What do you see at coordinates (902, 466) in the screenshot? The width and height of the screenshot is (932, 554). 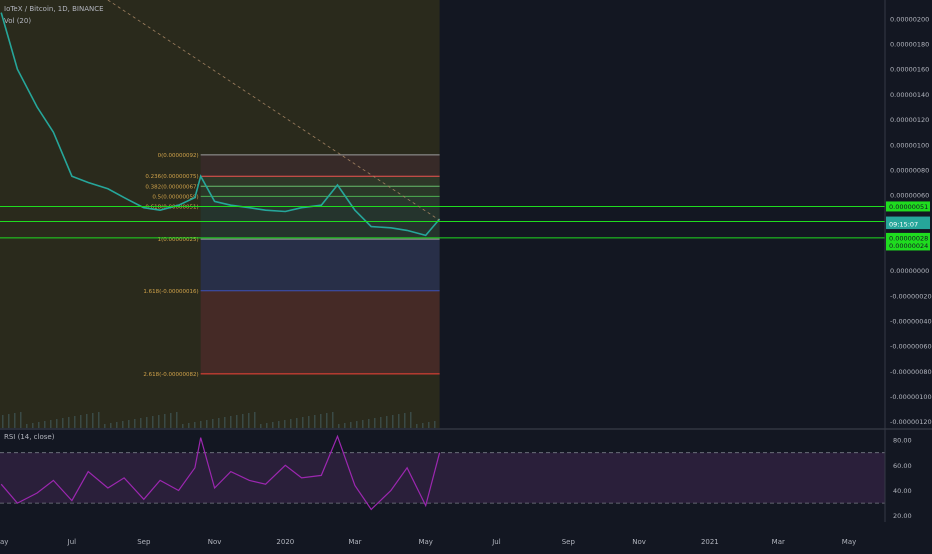 I see `rsi-tick-label: 60.00` at bounding box center [902, 466].